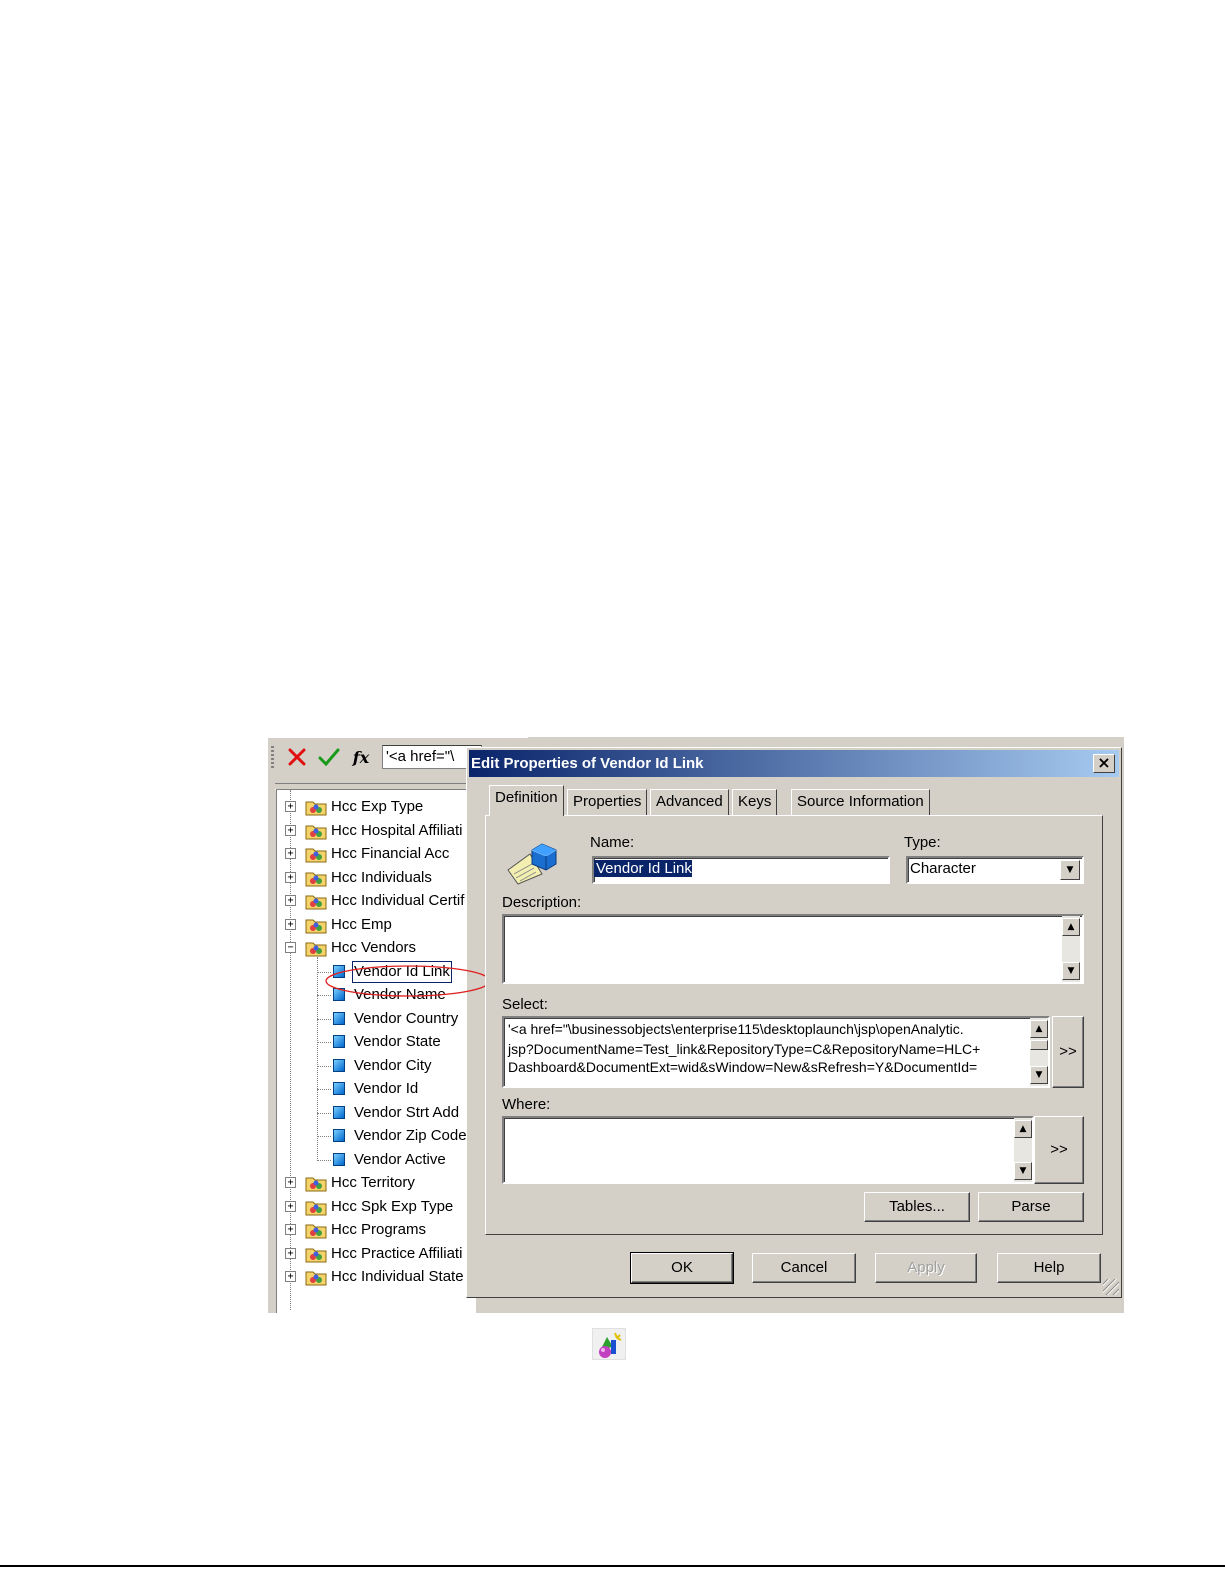 This screenshot has height=1585, width=1225. Describe the element at coordinates (1023, 1150) in the screenshot. I see `where-scrollbar: ▲ ▼` at that location.